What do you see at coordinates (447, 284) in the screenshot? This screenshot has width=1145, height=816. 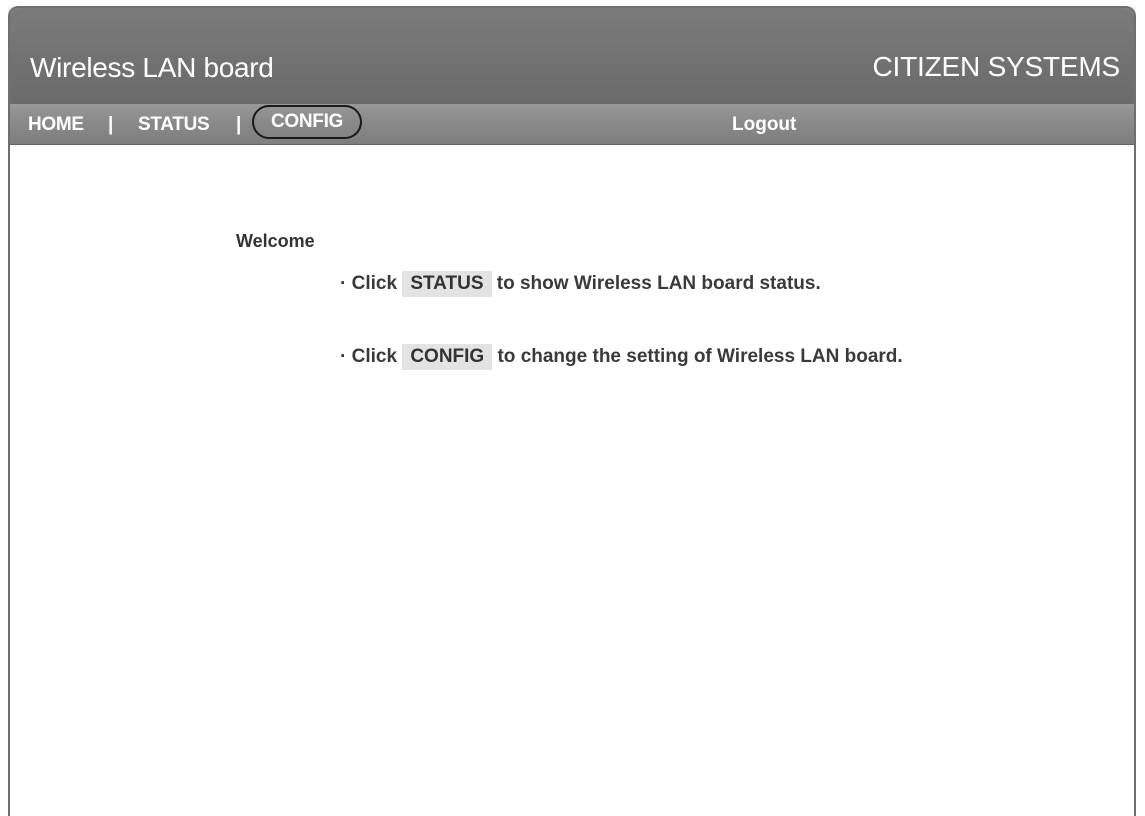 I see `status-chip-button: STATUS` at bounding box center [447, 284].